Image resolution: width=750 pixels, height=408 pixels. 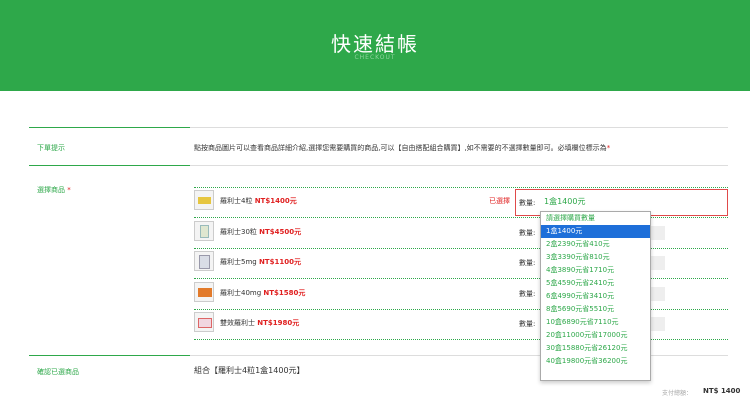 I want to click on dropdown-option: 40盒19800元省36200元, so click(x=595, y=361).